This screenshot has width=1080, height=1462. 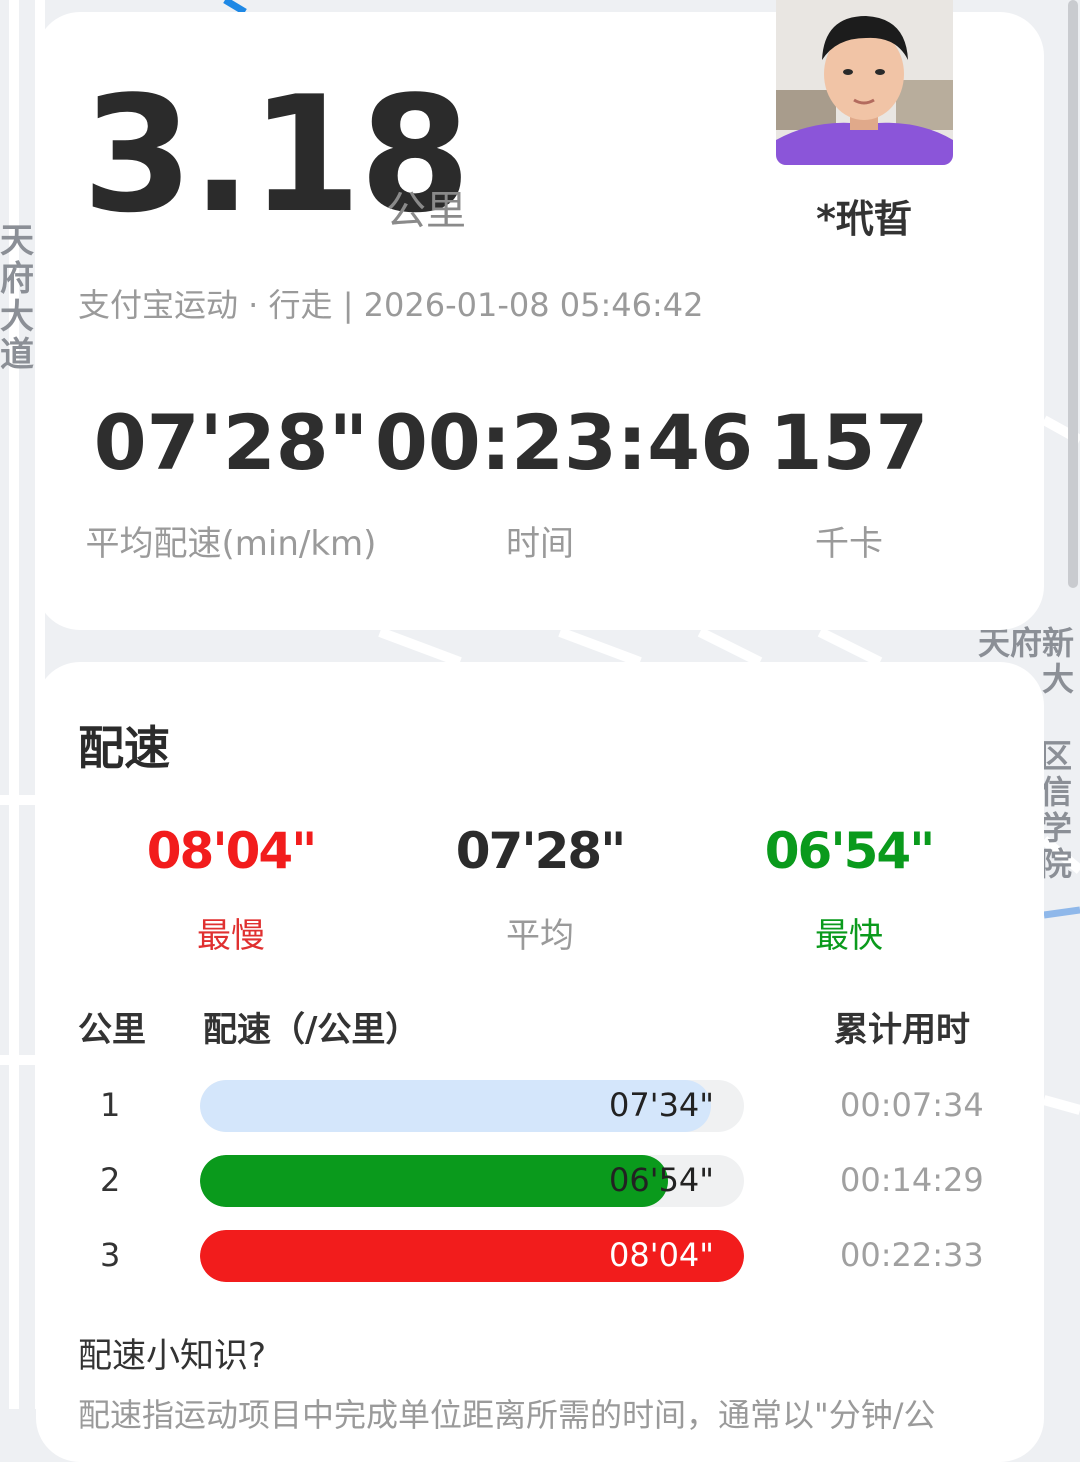 I want to click on split-cumulative-time: 00:07:34, so click(x=912, y=1105).